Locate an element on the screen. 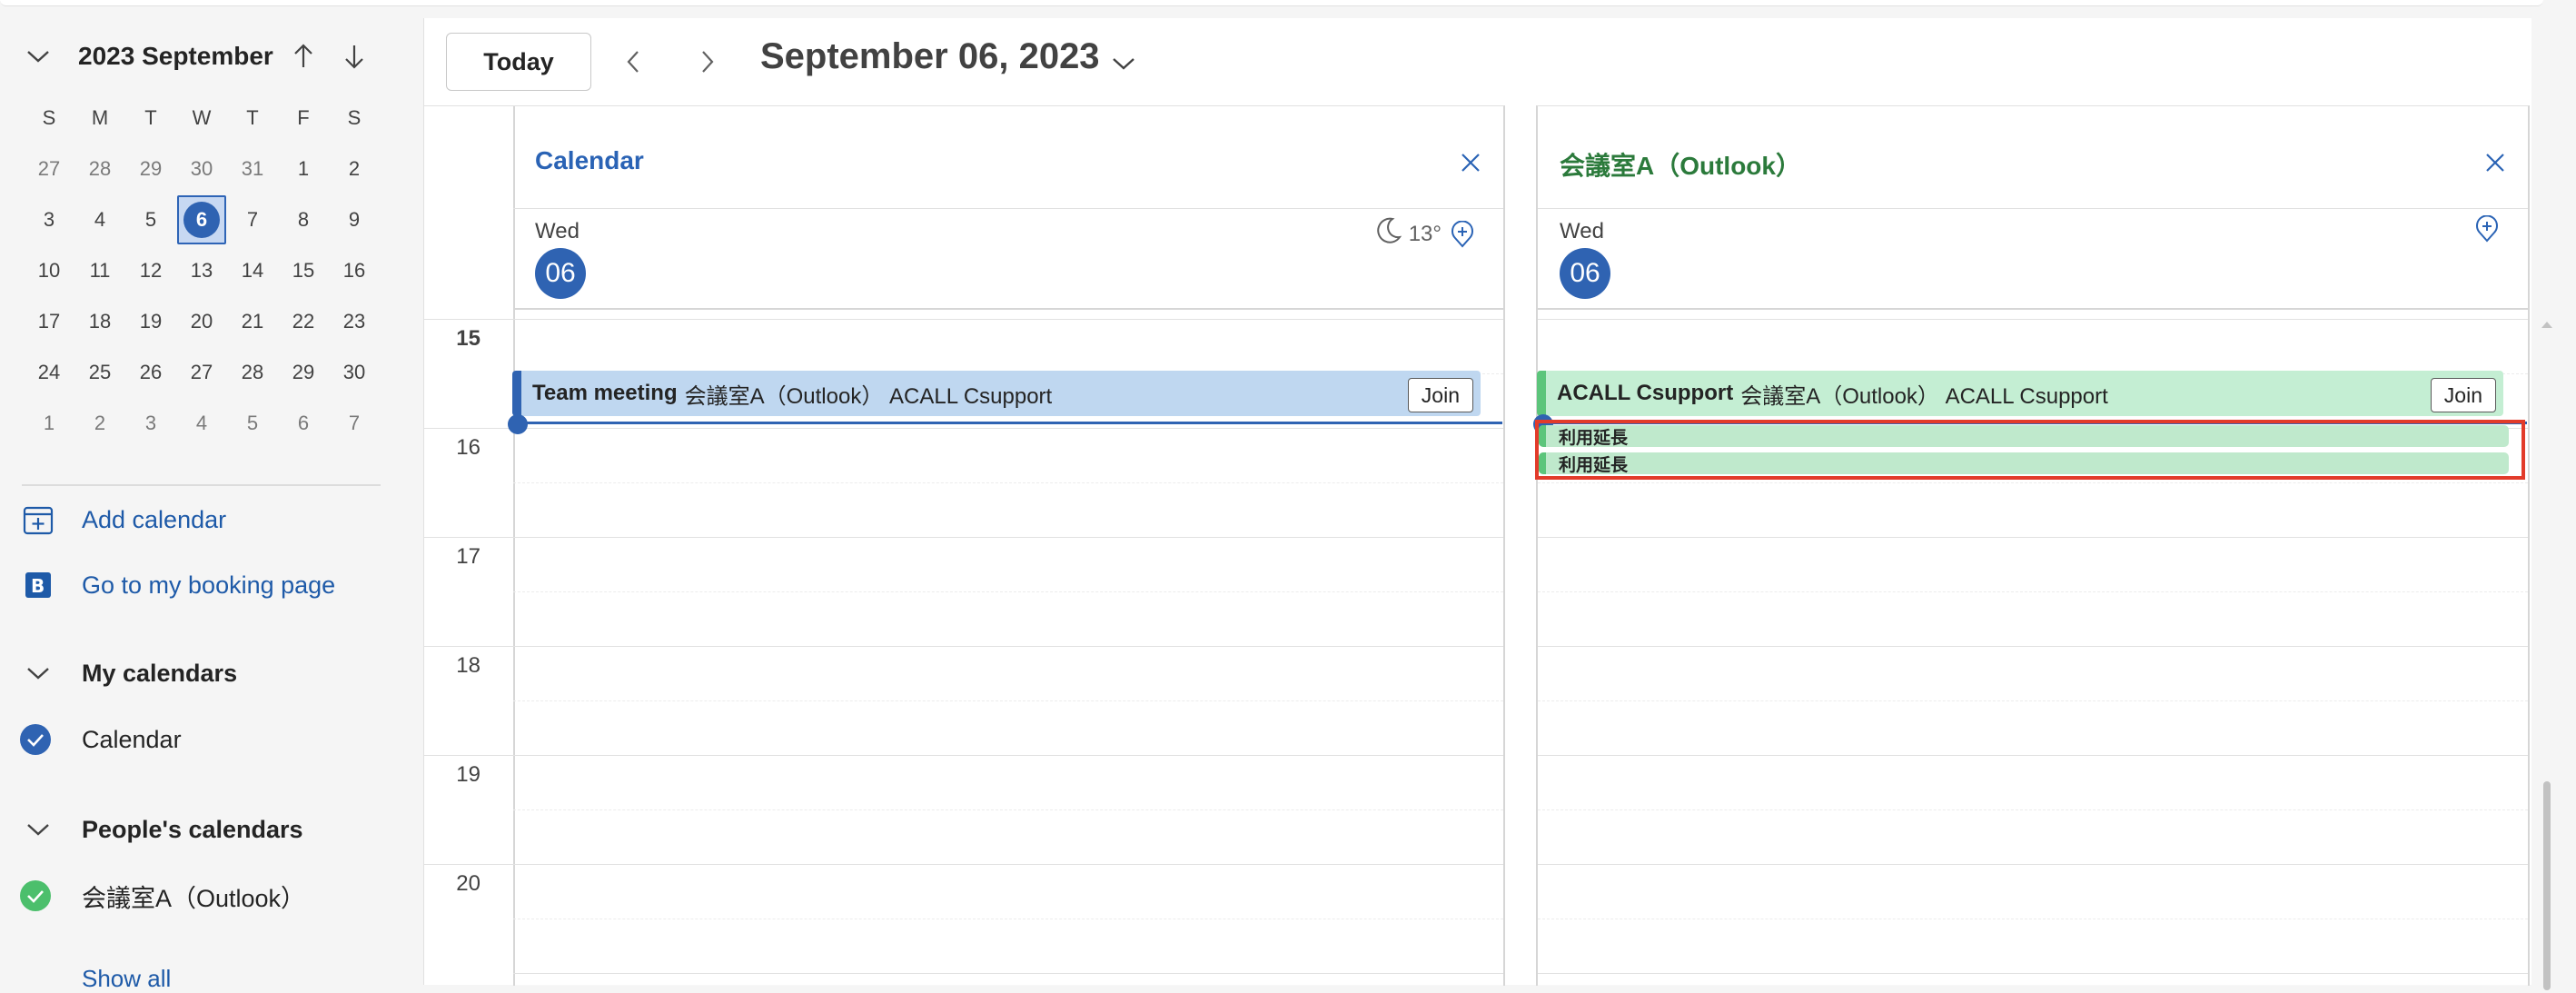  room-day-header: Wed 06 is located at coordinates (2033, 259).